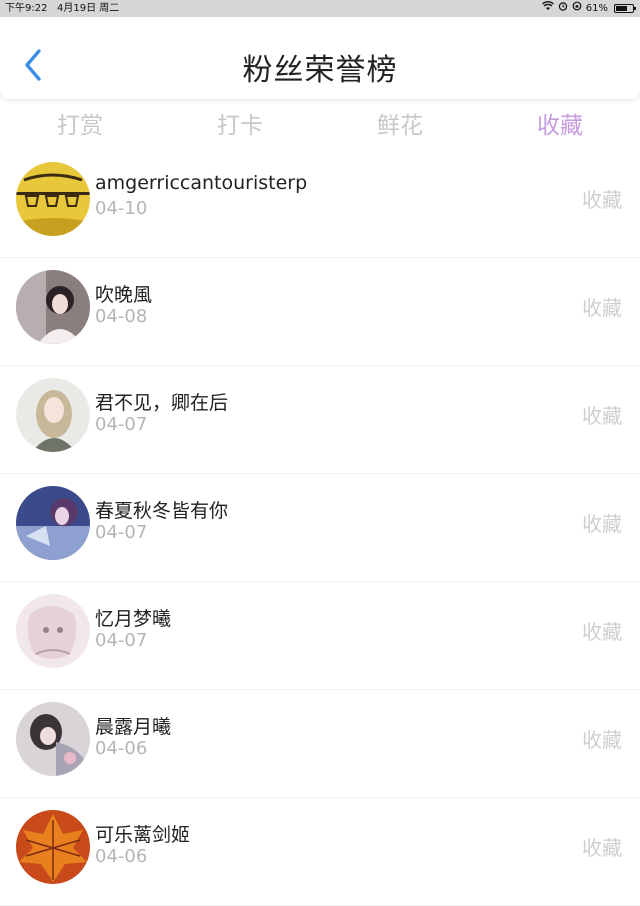  I want to click on list-item: 晨露月曦 04-06 收藏, so click(320, 744).